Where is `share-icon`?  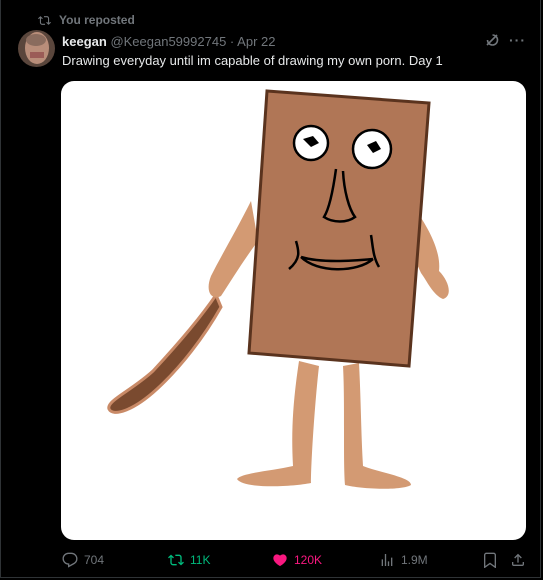
share-icon is located at coordinates (518, 559).